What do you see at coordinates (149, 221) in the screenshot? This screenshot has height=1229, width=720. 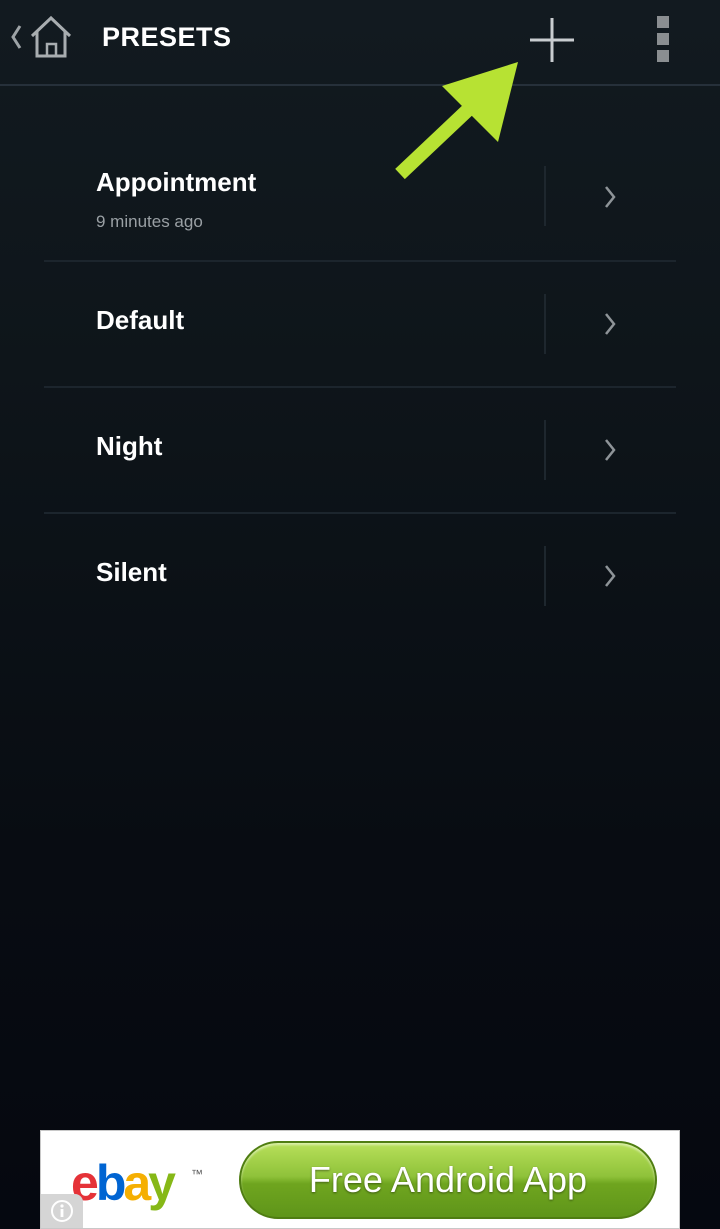 I see `preset-subtitle: 9 minutes ago` at bounding box center [149, 221].